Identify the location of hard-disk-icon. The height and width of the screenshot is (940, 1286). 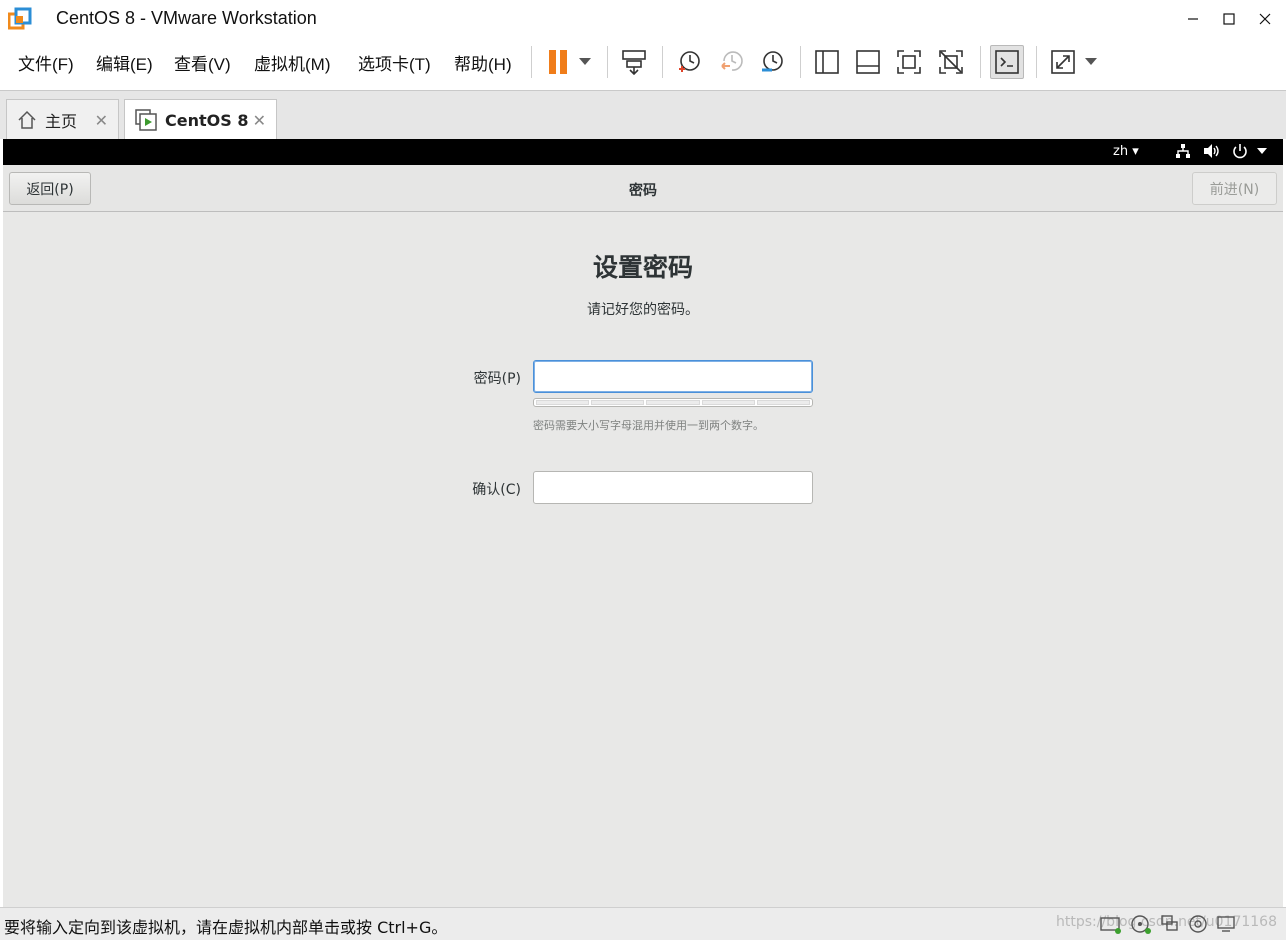
(1111, 924).